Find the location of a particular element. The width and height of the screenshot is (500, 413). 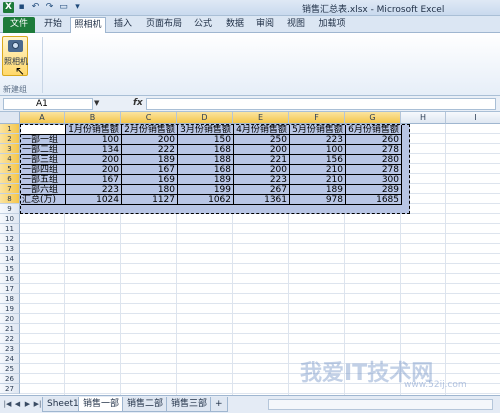

row-header-24: 24 is located at coordinates (10, 359).